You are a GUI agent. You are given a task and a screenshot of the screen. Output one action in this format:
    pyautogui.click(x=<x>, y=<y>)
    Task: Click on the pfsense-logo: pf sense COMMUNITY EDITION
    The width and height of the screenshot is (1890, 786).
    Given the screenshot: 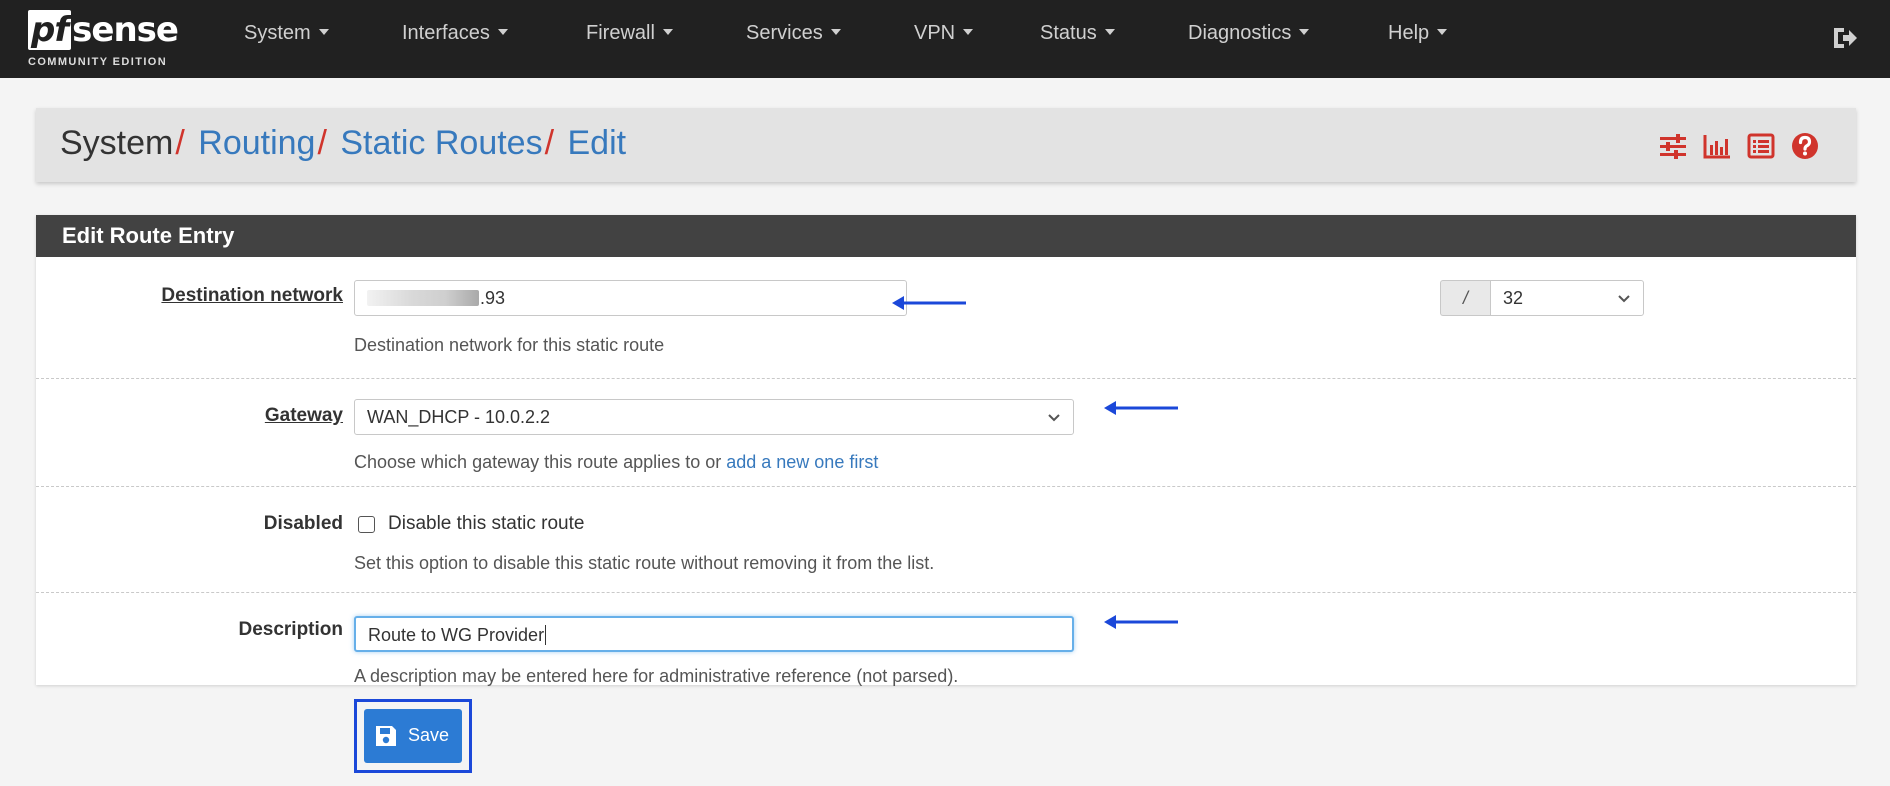 What is the action you would take?
    pyautogui.click(x=114, y=39)
    